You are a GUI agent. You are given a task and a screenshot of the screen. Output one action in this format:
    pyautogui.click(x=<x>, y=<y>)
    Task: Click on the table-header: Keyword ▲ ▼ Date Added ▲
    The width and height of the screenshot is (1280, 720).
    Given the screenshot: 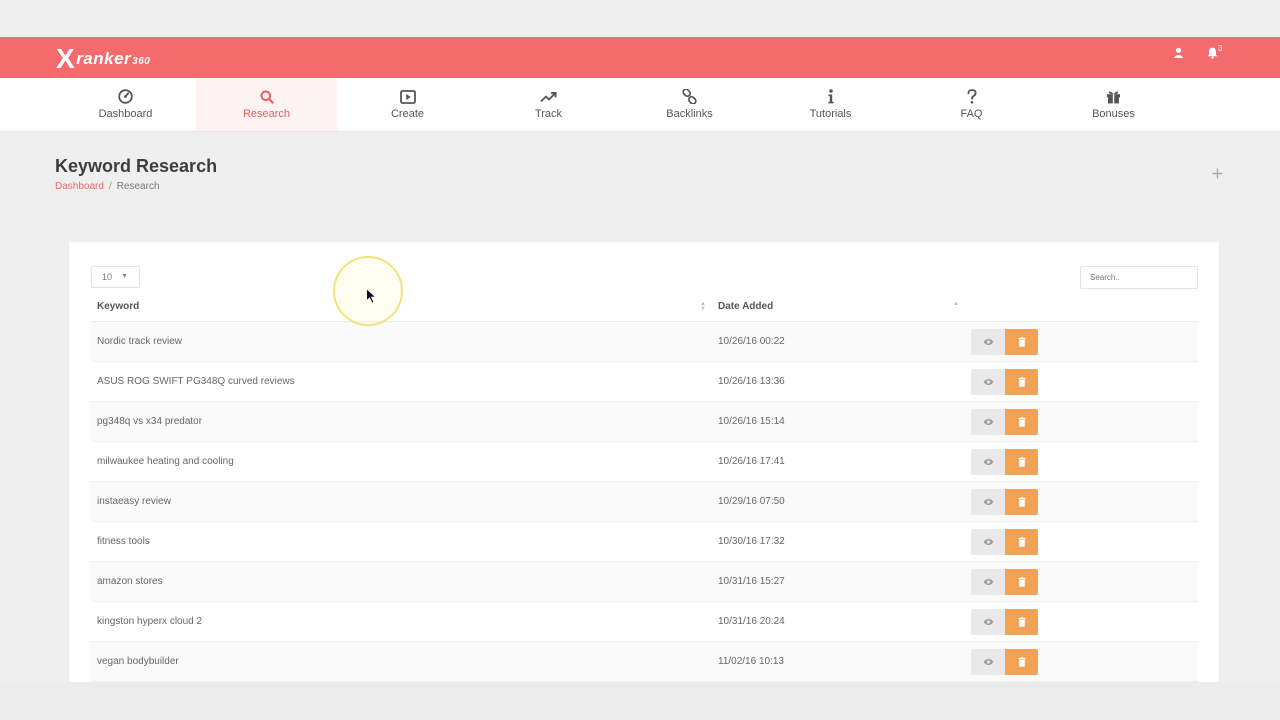 What is the action you would take?
    pyautogui.click(x=644, y=307)
    